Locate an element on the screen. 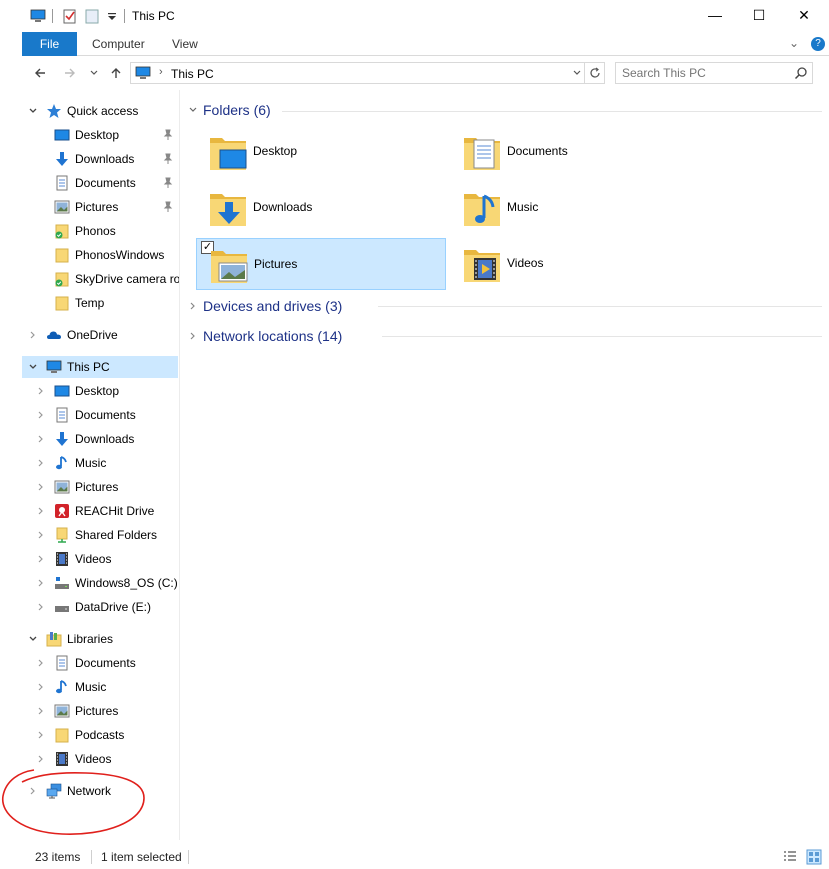 The width and height of the screenshot is (829, 869). sidebar-item-lib-videos: Videos is located at coordinates (100, 759).